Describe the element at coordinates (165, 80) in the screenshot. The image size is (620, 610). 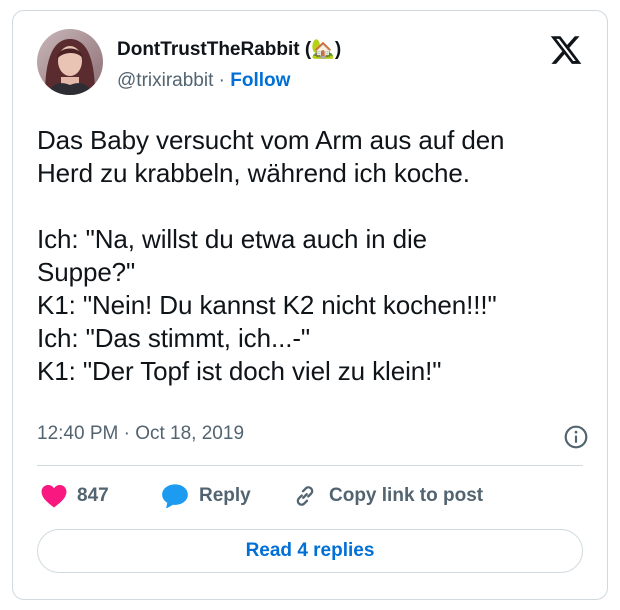
I see `author-handle: @trixirabbit` at that location.